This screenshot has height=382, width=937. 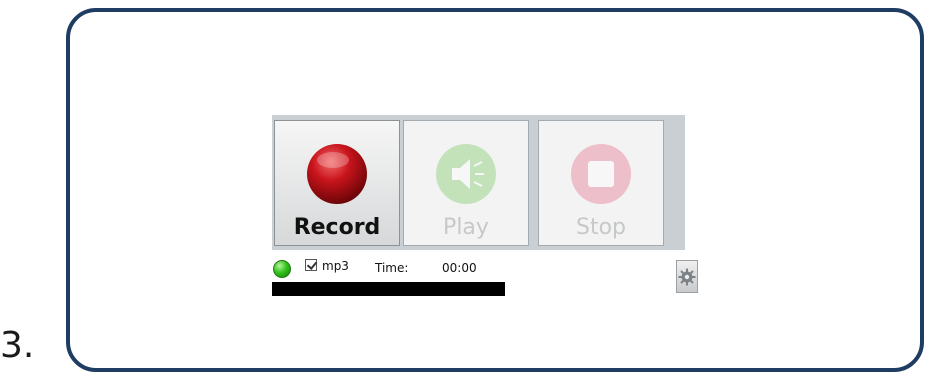 What do you see at coordinates (600, 227) in the screenshot?
I see `stop-button-label: Stop` at bounding box center [600, 227].